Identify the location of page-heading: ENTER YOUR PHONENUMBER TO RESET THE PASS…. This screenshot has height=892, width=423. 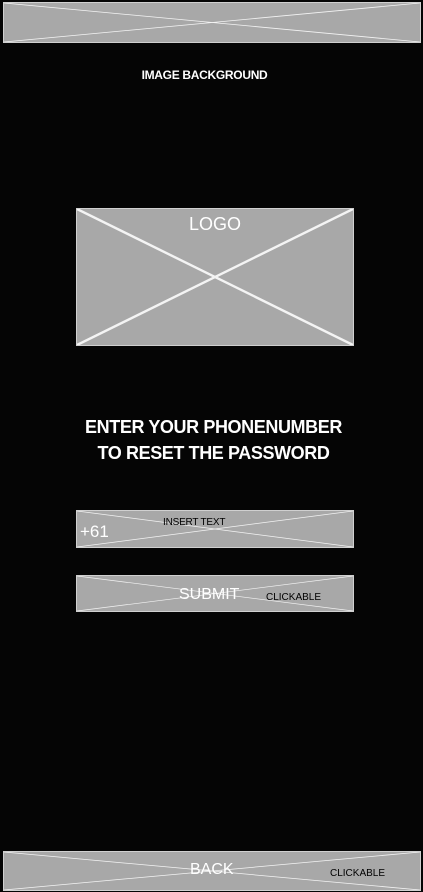
(211, 440).